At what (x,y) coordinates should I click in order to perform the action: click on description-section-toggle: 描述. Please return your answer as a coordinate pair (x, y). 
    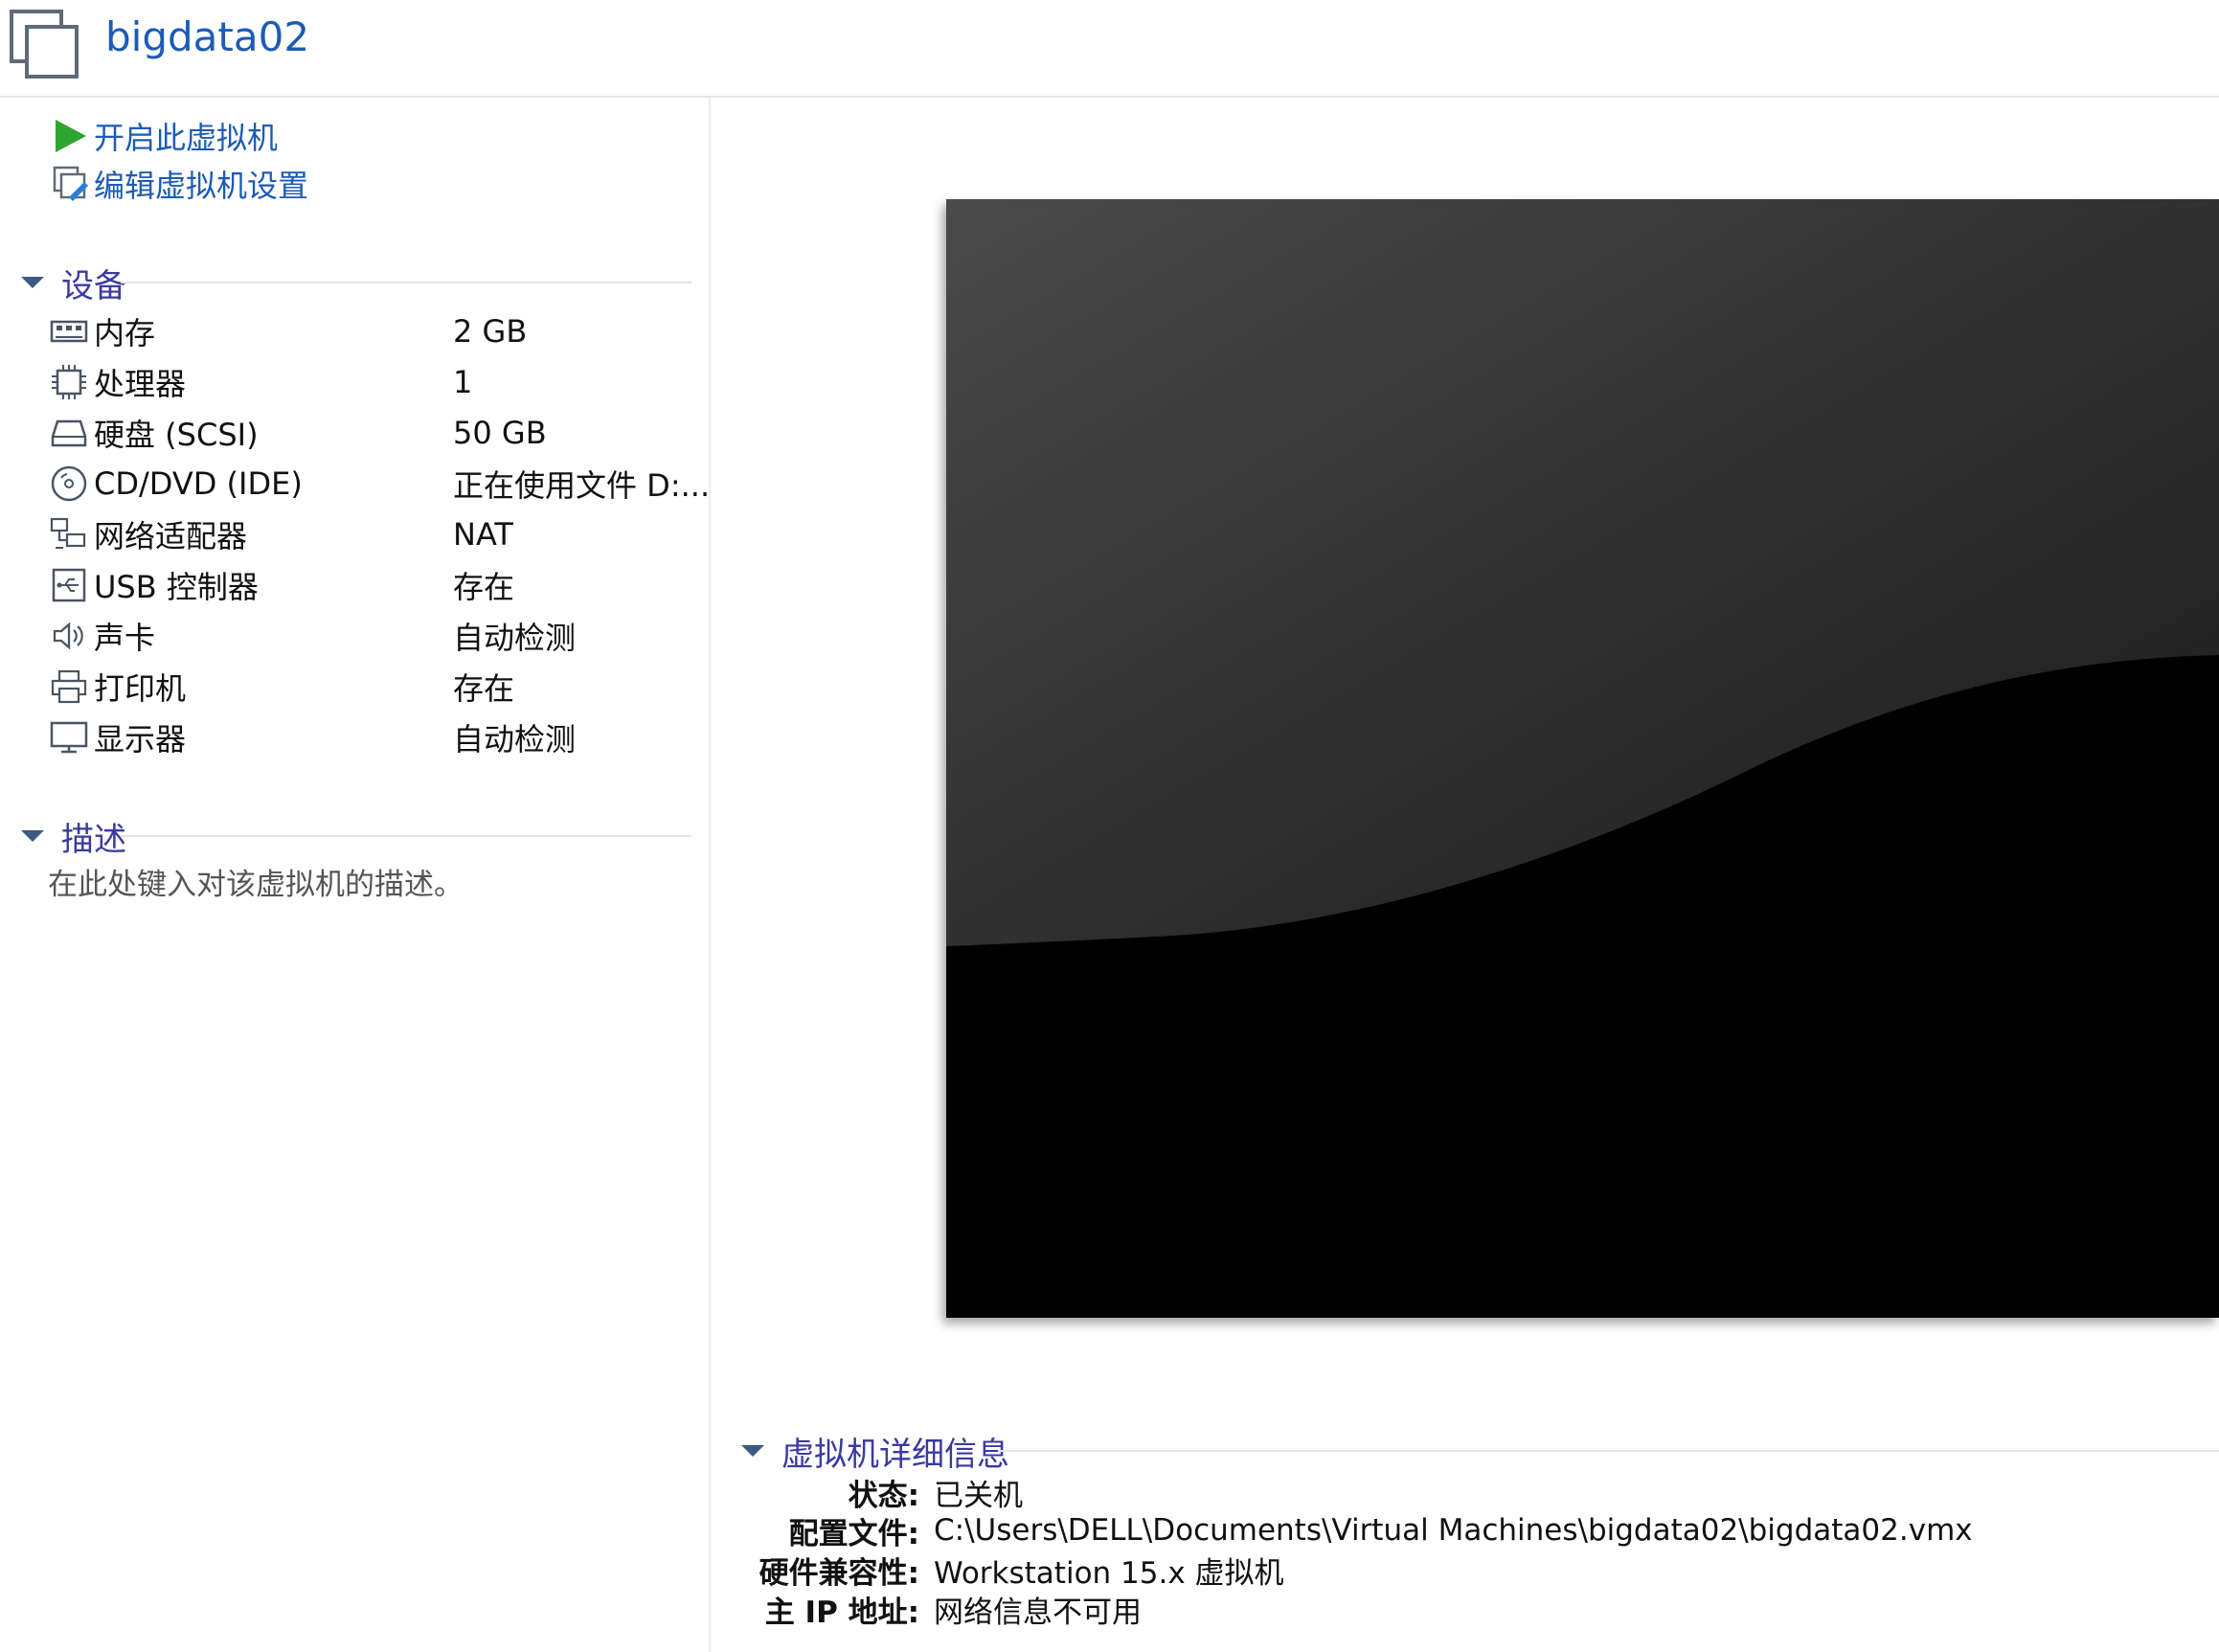
    Looking at the image, I should click on (72, 837).